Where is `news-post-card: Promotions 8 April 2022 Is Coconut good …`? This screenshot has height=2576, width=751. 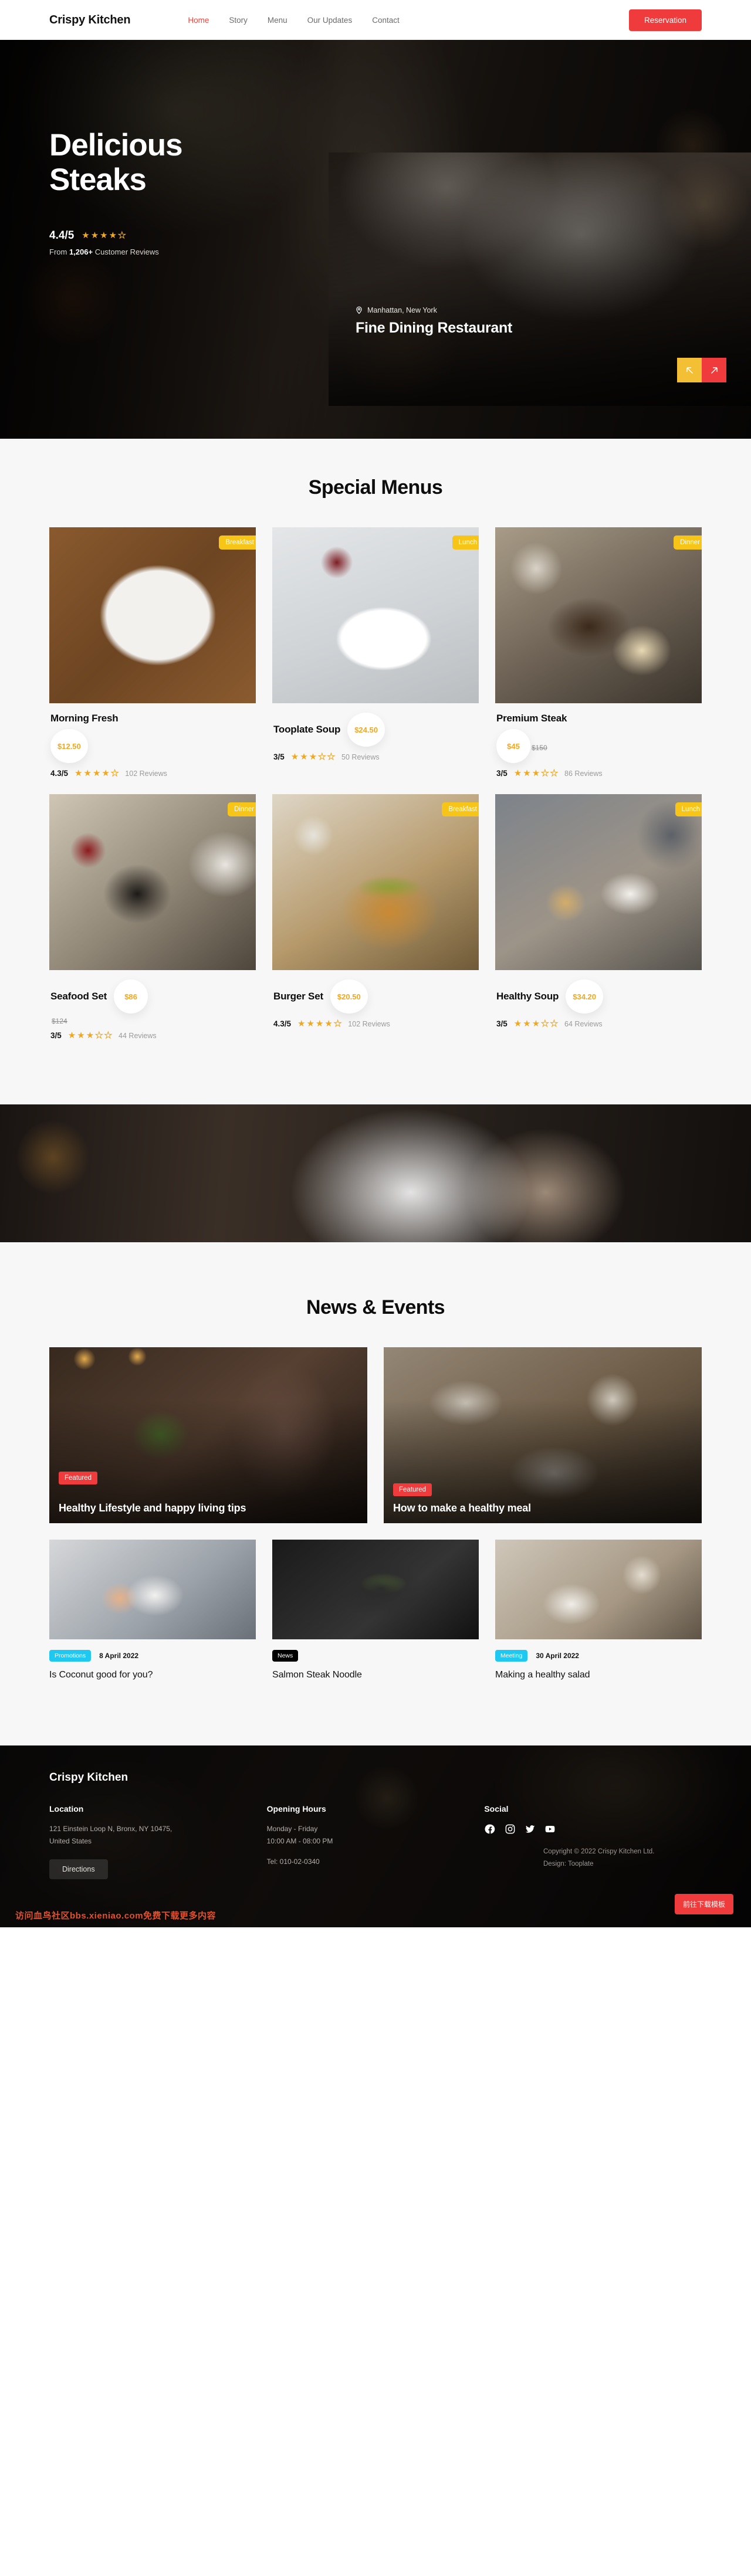 news-post-card: Promotions 8 April 2022 Is Coconut good … is located at coordinates (152, 1611).